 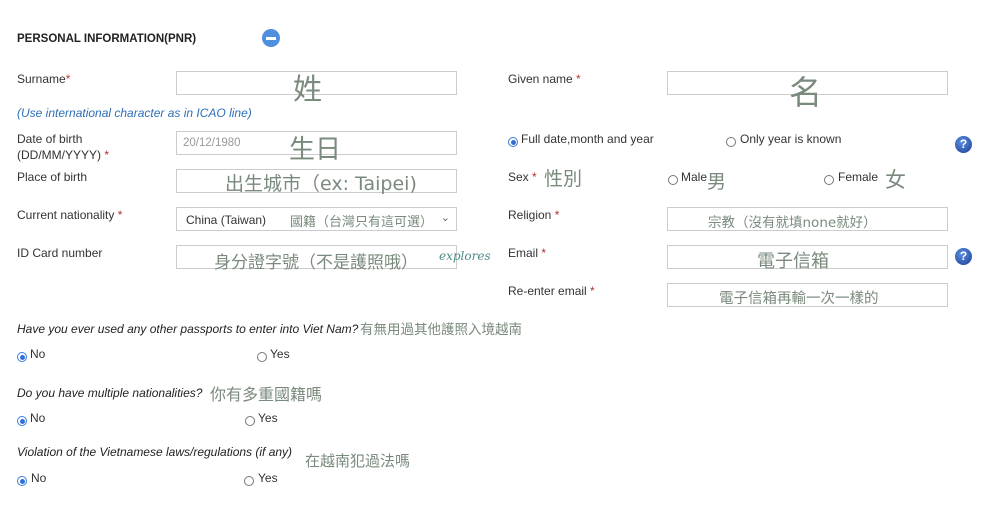 I want to click on male-radio, so click(x=673, y=180).